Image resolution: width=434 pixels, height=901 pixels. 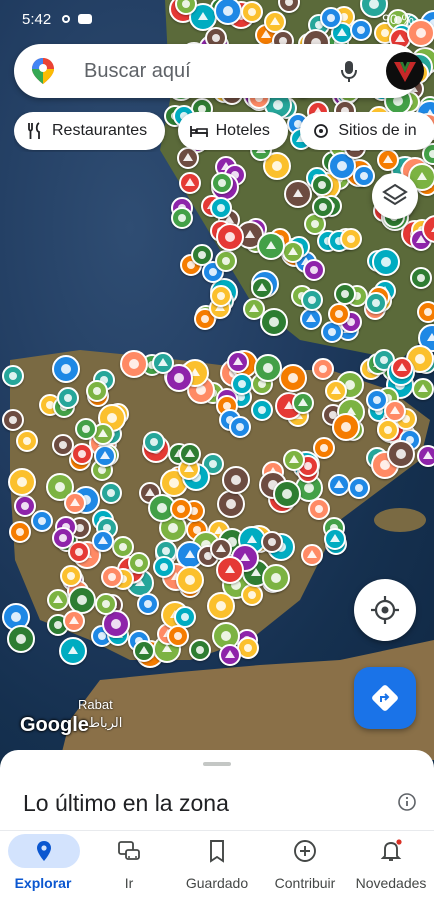 I want to click on city-label-rabat-ar: الرباط, so click(x=105, y=723).